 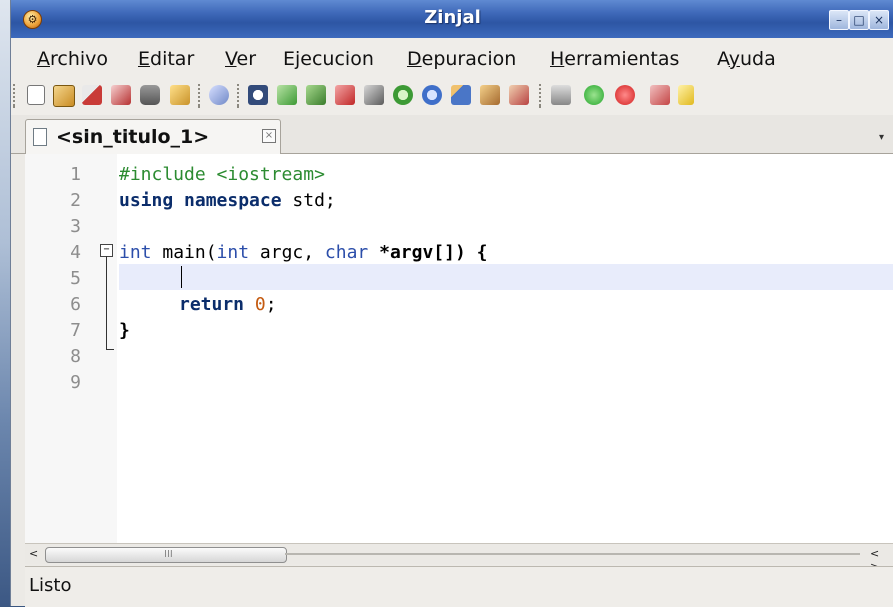 I want to click on type-int: int, so click(x=135, y=252).